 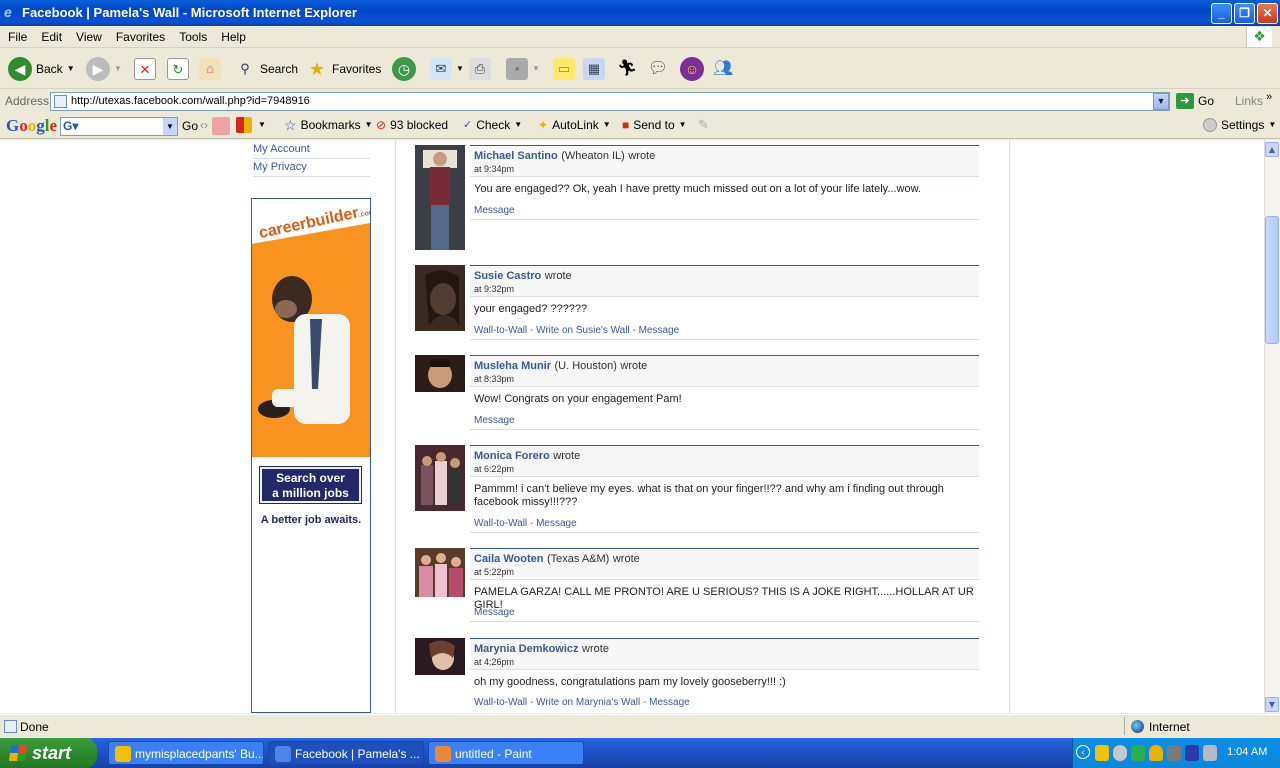 What do you see at coordinates (703, 125) in the screenshot?
I see `highlighter-icon: ✎` at bounding box center [703, 125].